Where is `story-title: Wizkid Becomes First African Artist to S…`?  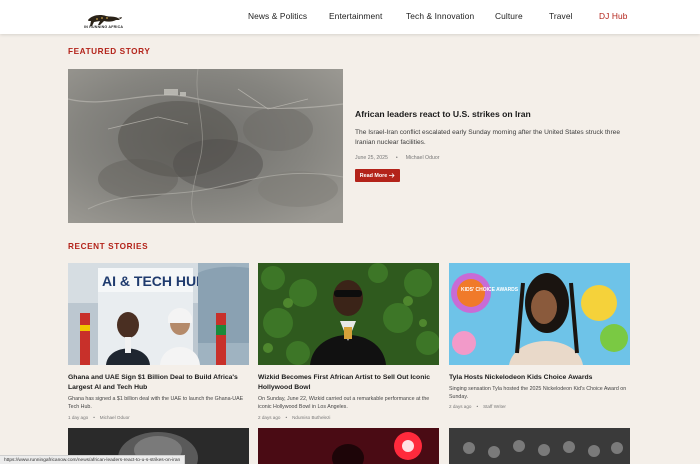
story-title: Wizkid Becomes First African Artist to S… is located at coordinates (348, 383).